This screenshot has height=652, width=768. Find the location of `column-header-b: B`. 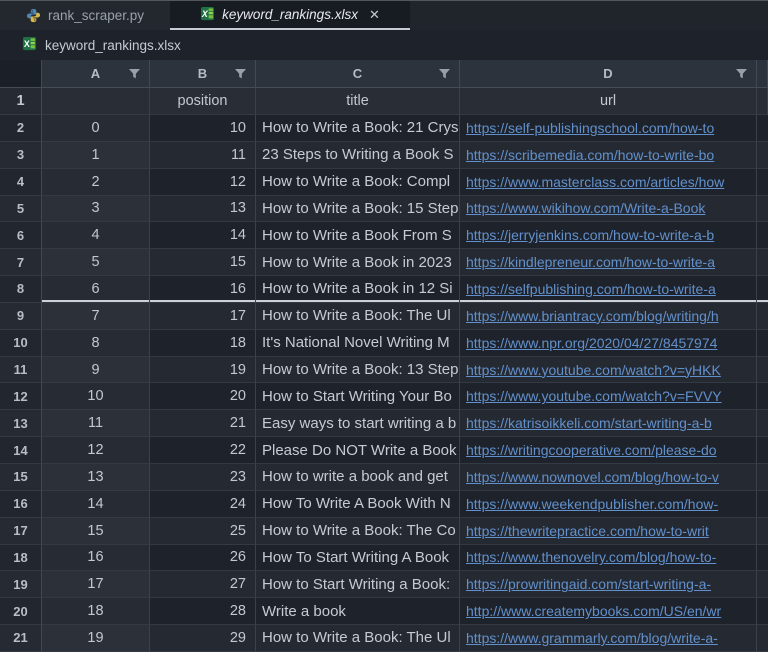

column-header-b: B is located at coordinates (203, 74).